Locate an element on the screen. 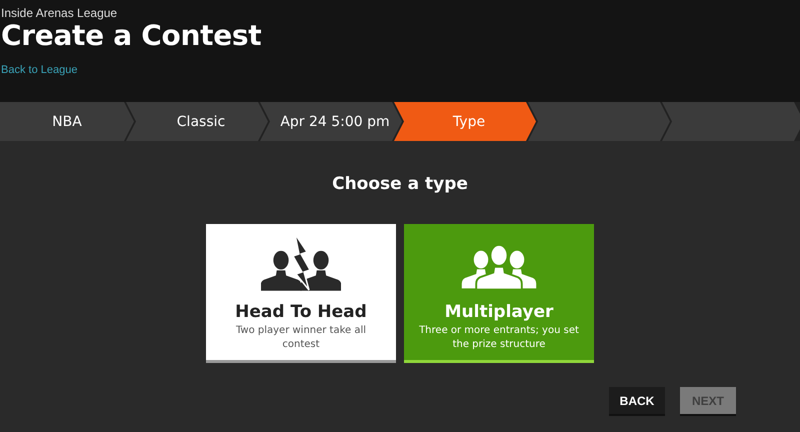  section-heading: Choose a type is located at coordinates (400, 184).